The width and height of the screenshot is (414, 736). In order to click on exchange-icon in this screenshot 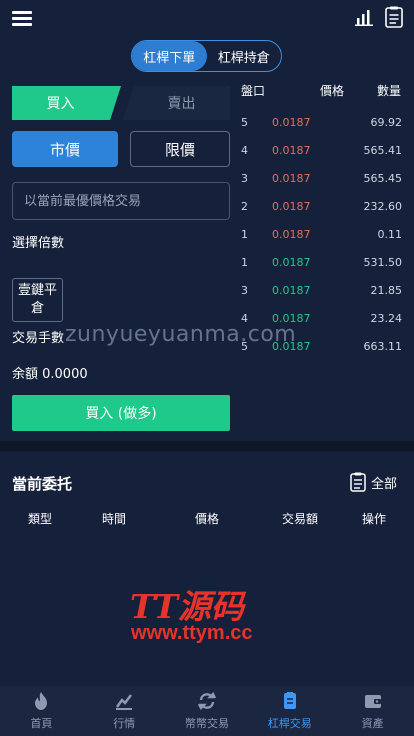, I will do `click(207, 701)`.